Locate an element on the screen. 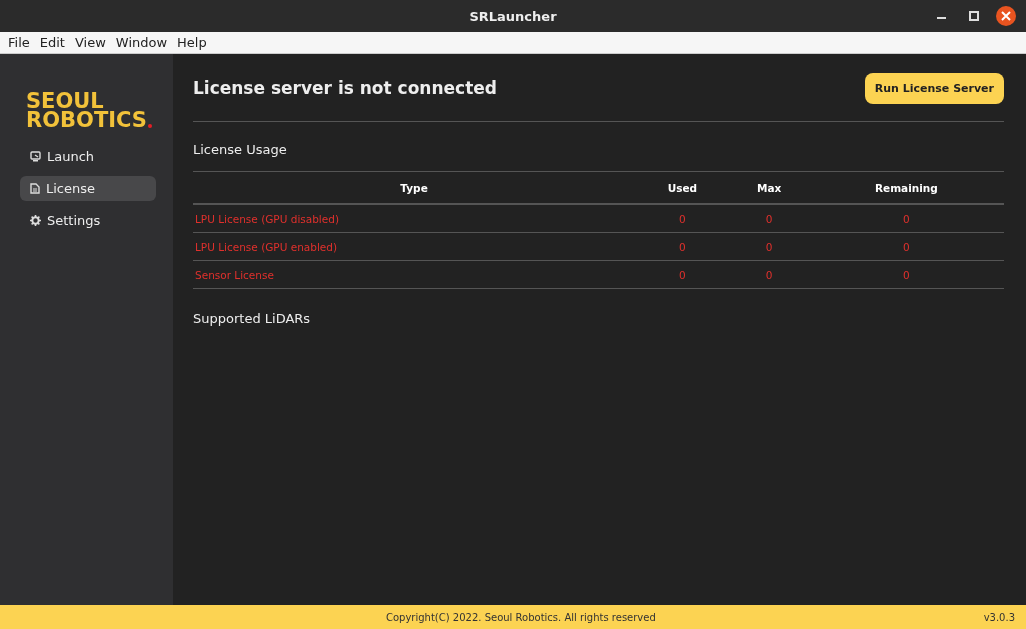 Image resolution: width=1026 pixels, height=629 pixels. column-header: Used is located at coordinates (682, 187).